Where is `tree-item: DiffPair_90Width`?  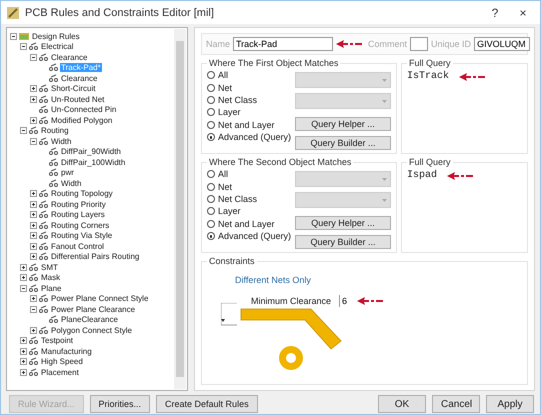 tree-item: DiffPair_90Width is located at coordinates (91, 151).